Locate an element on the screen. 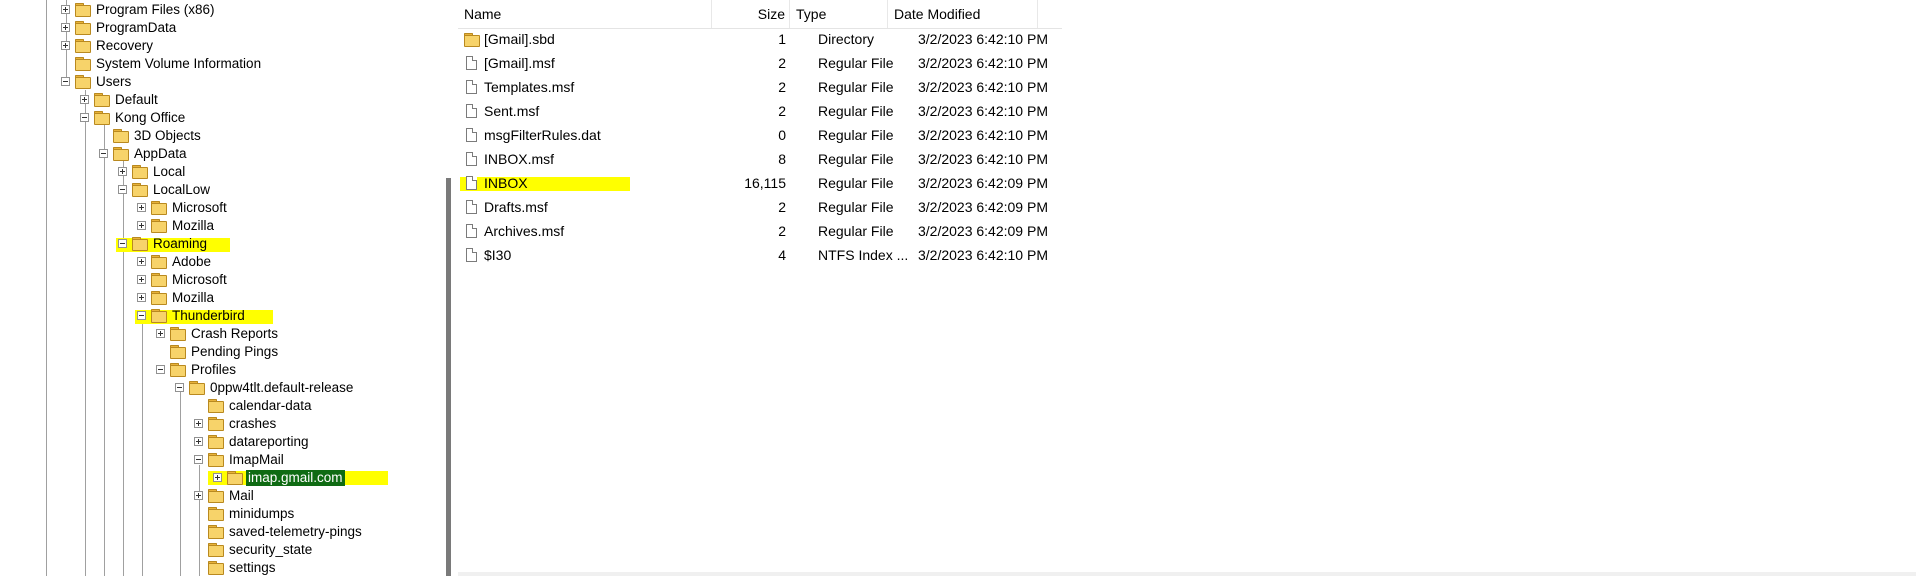 This screenshot has width=1916, height=576. tree-node: Users is located at coordinates (223, 82).